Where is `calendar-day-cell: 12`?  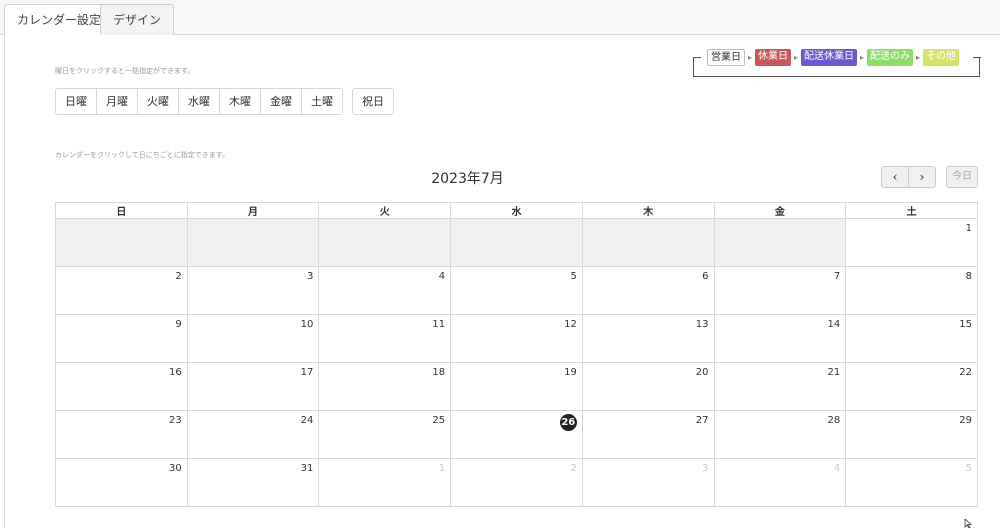
calendar-day-cell: 12 is located at coordinates (516, 338).